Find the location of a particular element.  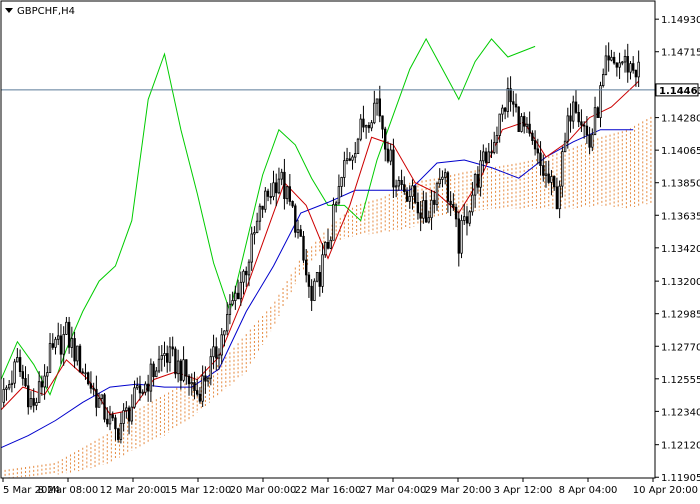

x-tick-label: 29 Mar 20:00 is located at coordinates (458, 490).